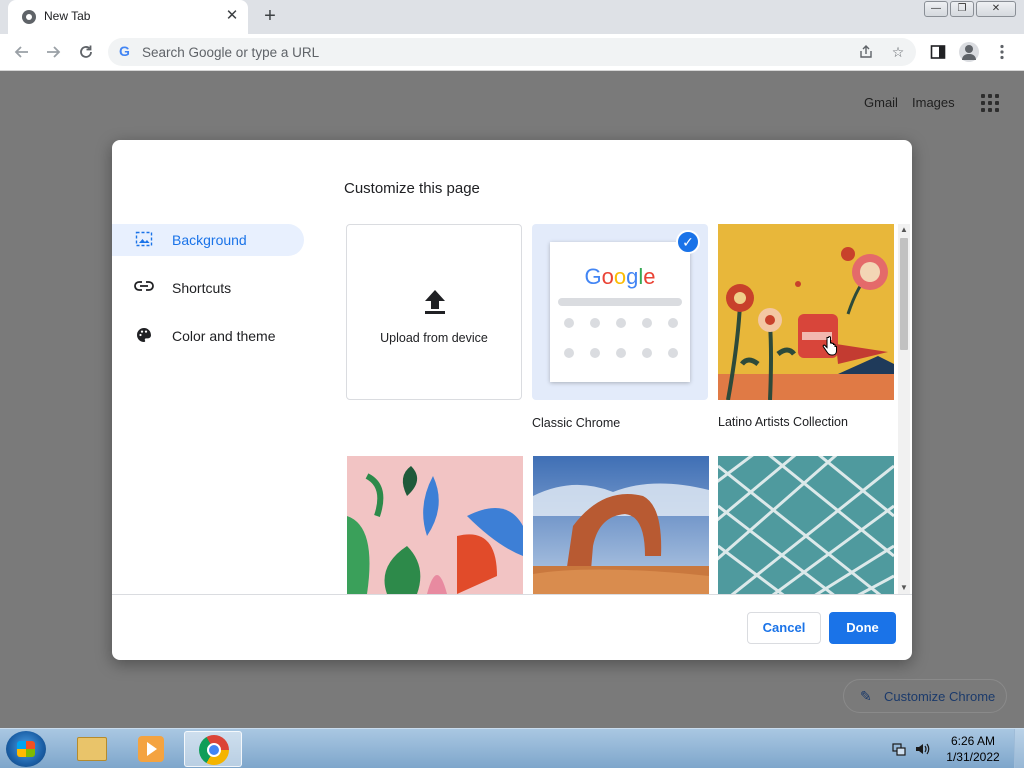 The width and height of the screenshot is (1024, 768). I want to click on tab-title: New Tab, so click(67, 16).